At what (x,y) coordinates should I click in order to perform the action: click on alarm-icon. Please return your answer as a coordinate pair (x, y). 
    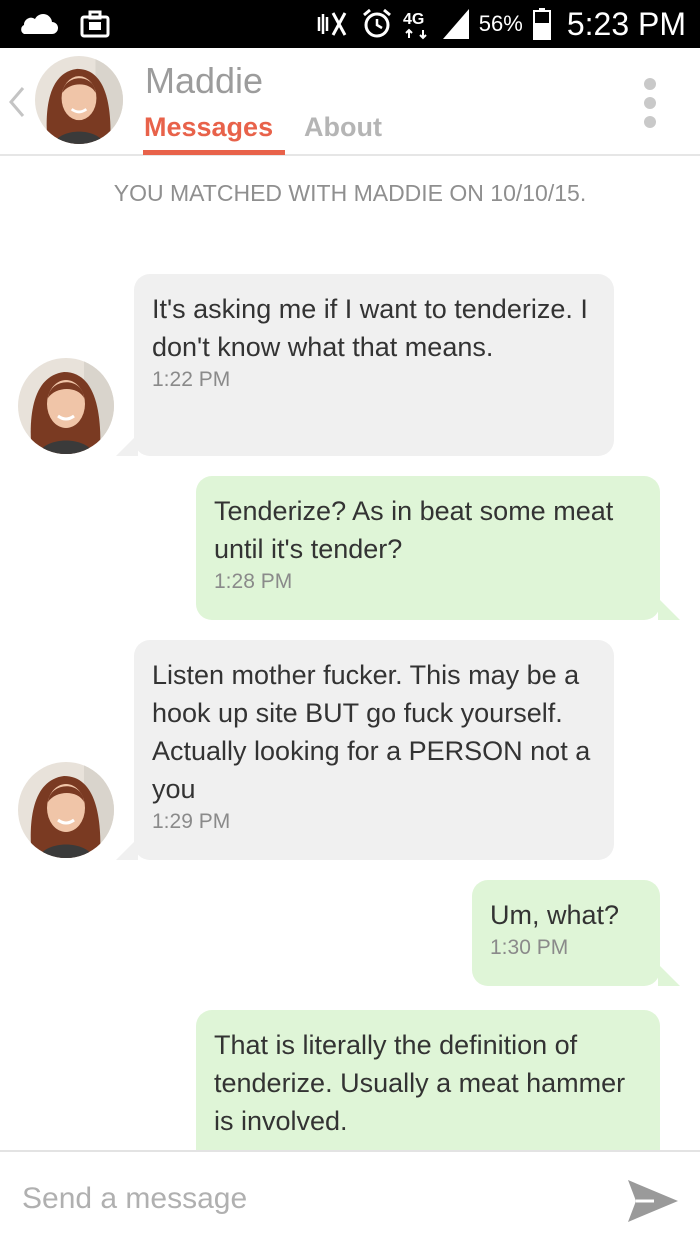
    Looking at the image, I should click on (377, 24).